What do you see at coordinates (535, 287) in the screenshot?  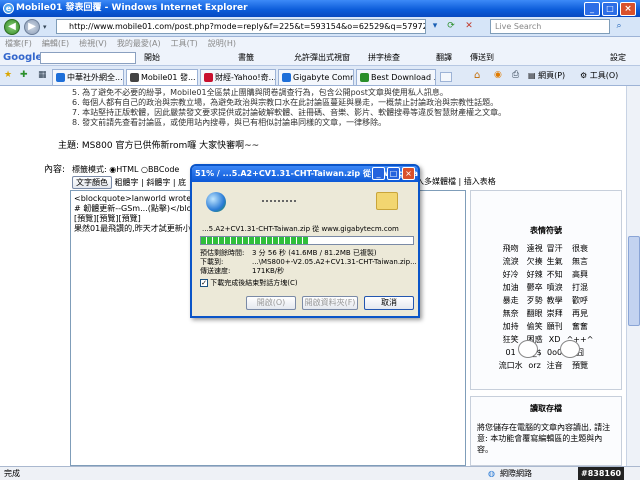 I see `emoticon-item: 鬱卒` at bounding box center [535, 287].